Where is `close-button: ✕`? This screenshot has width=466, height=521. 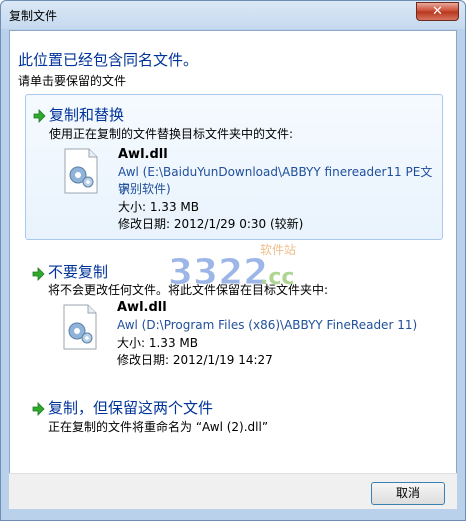
close-button: ✕ is located at coordinates (437, 11).